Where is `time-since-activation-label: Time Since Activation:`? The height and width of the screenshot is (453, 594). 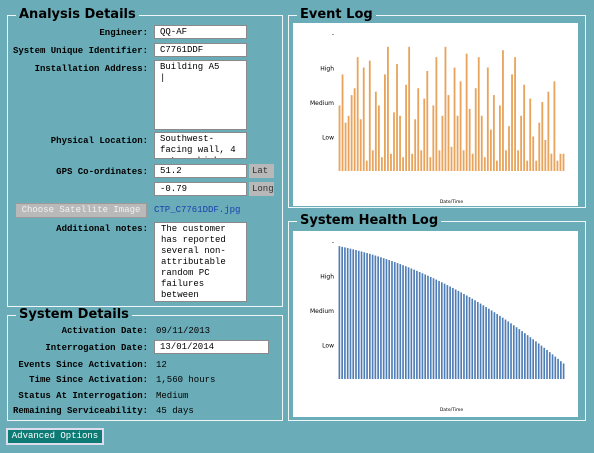 time-since-activation-label: Time Since Activation: is located at coordinates (88, 380).